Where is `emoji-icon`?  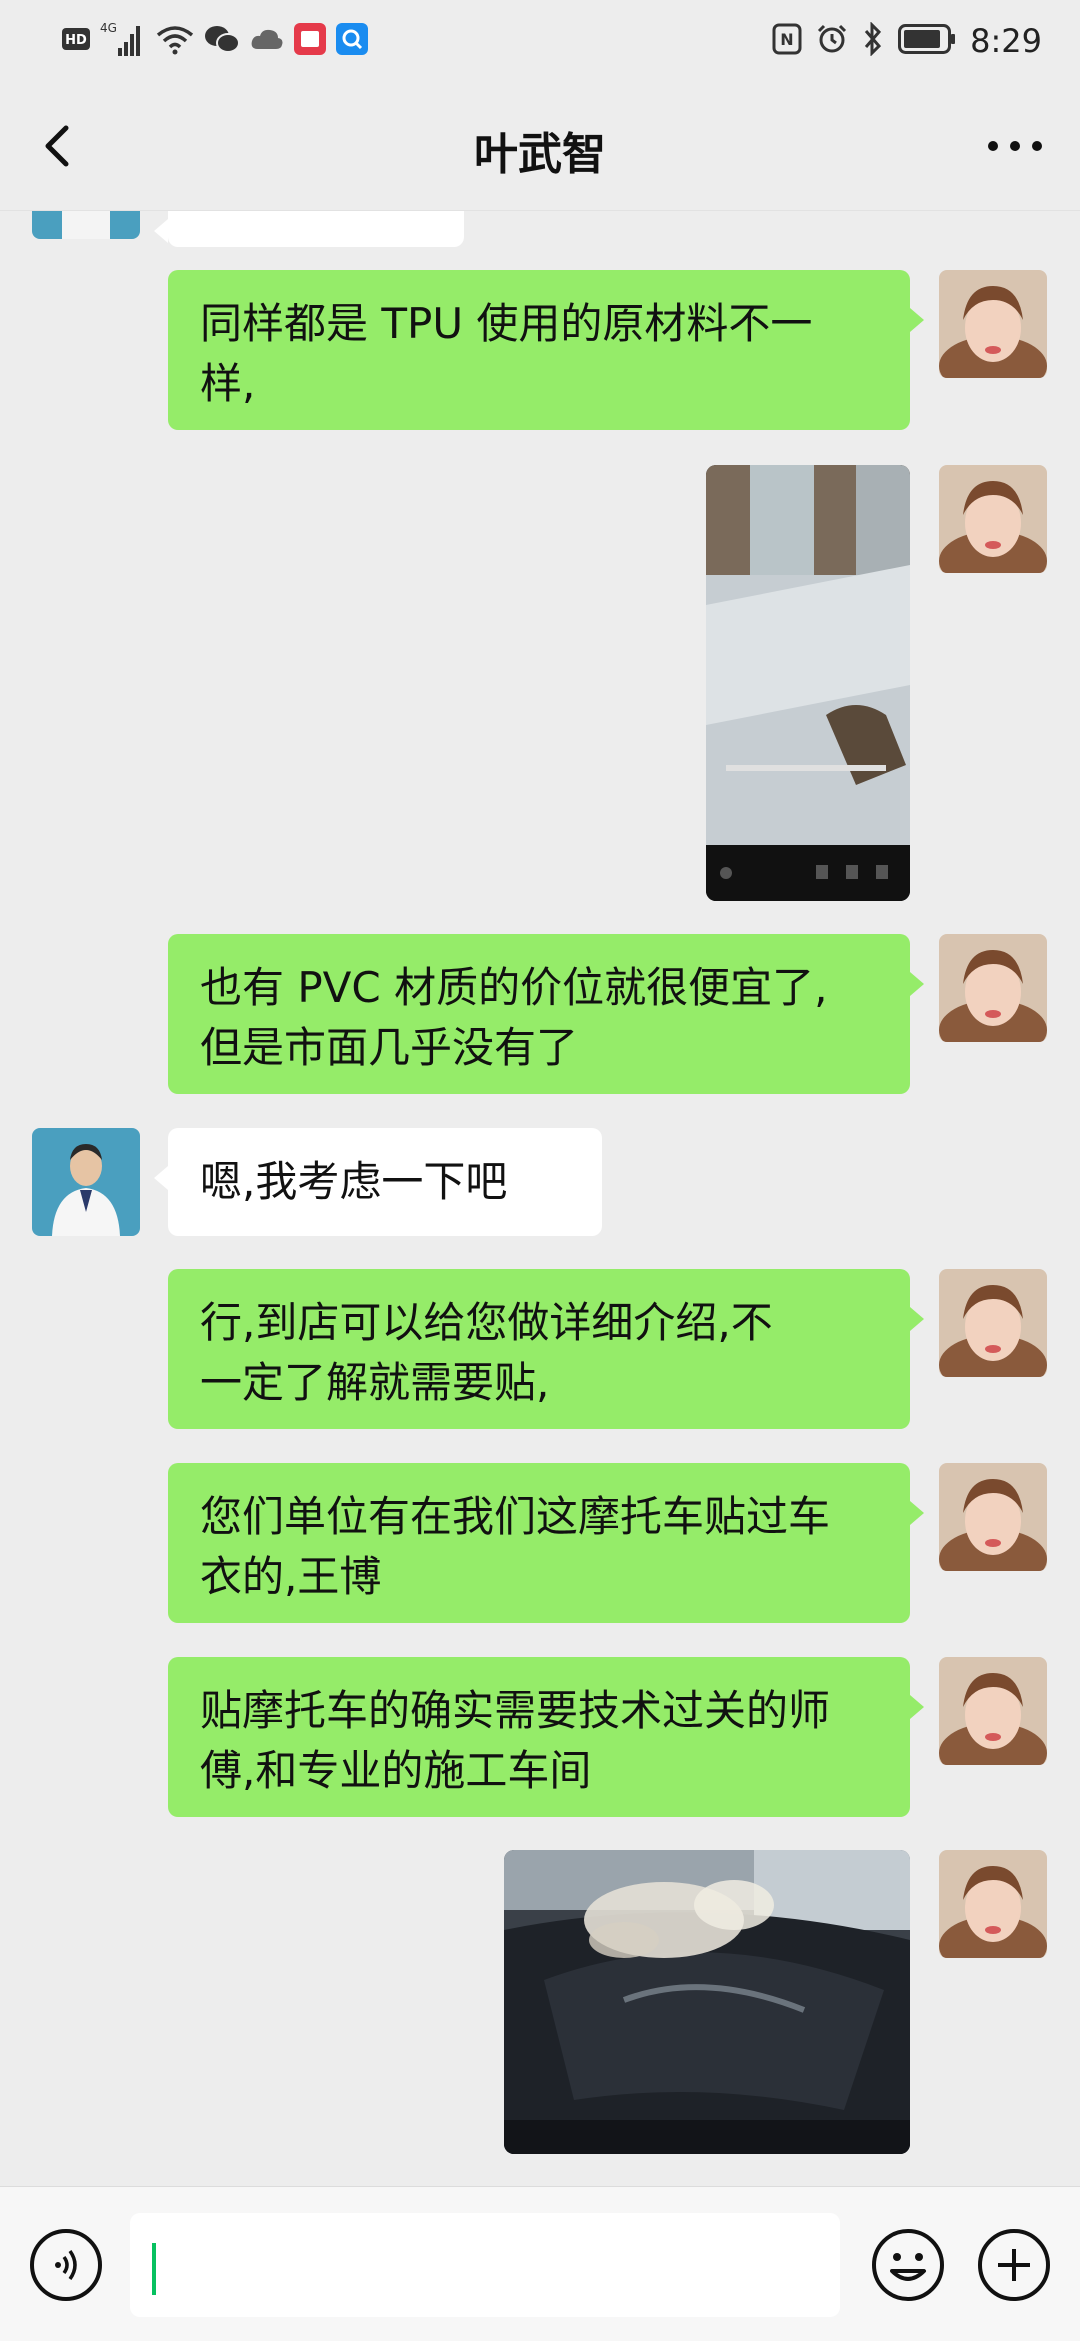 emoji-icon is located at coordinates (908, 2265).